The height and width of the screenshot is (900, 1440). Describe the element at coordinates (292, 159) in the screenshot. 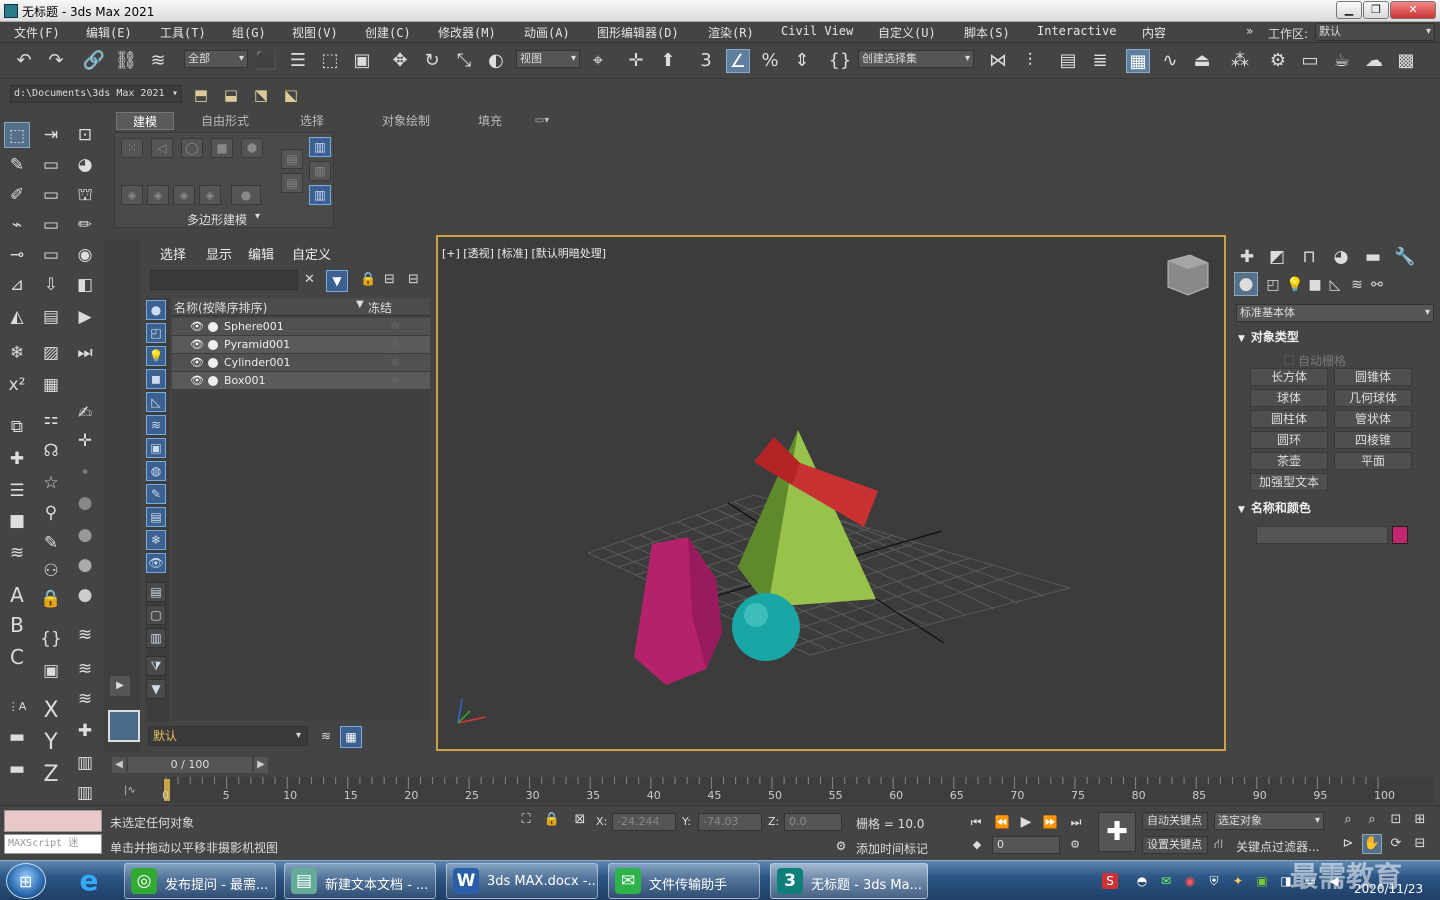

I see `poly-side1-icon: ▤` at that location.